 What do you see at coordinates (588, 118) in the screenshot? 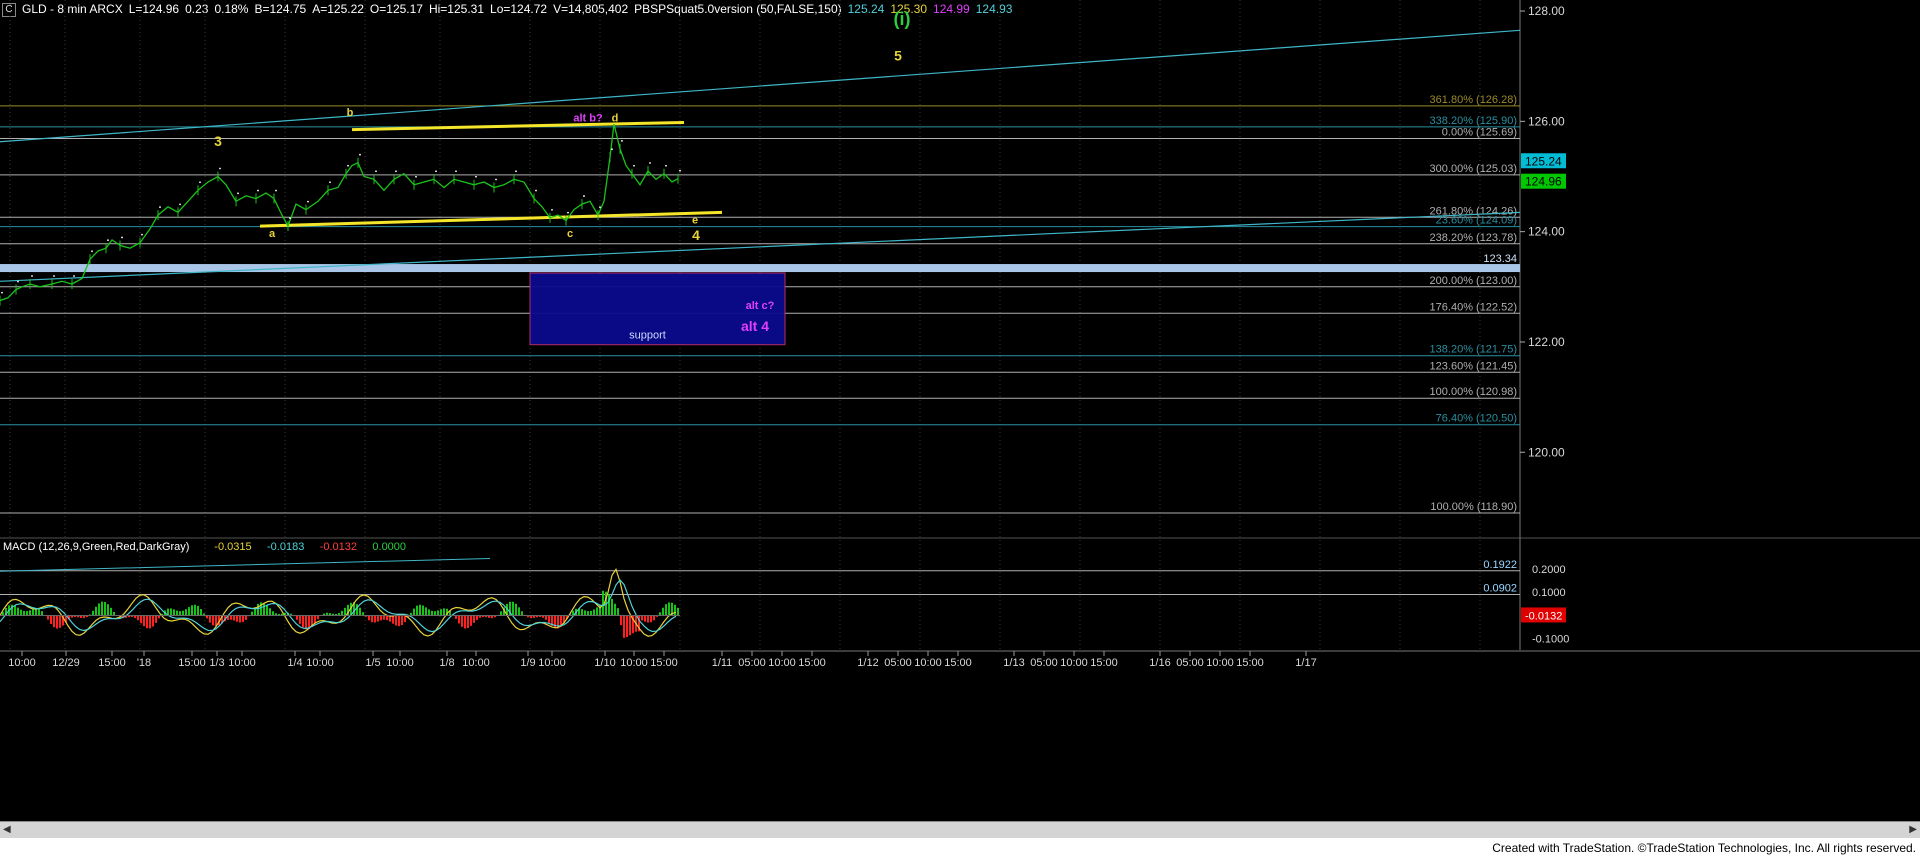
I see `wave-label: alt b?` at bounding box center [588, 118].